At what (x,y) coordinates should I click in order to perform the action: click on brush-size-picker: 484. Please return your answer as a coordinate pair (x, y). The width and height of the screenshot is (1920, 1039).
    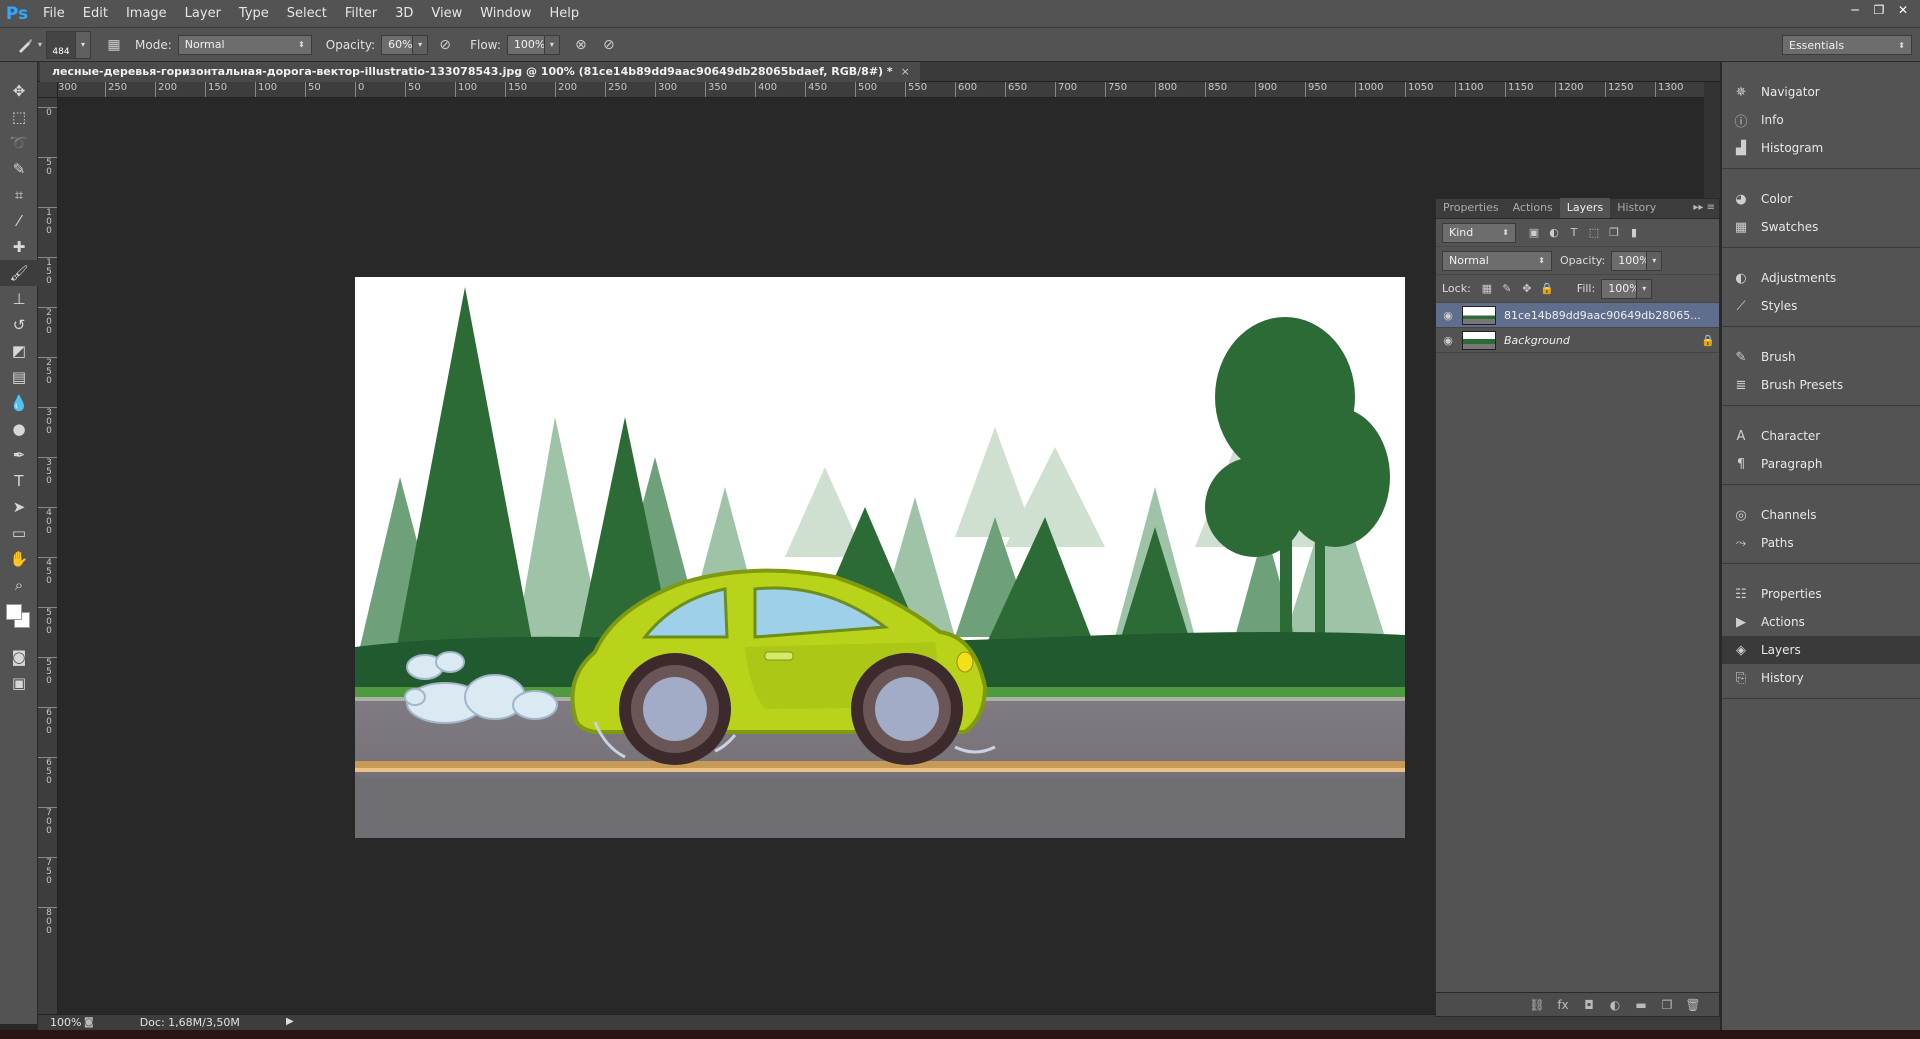
    Looking at the image, I should click on (61, 44).